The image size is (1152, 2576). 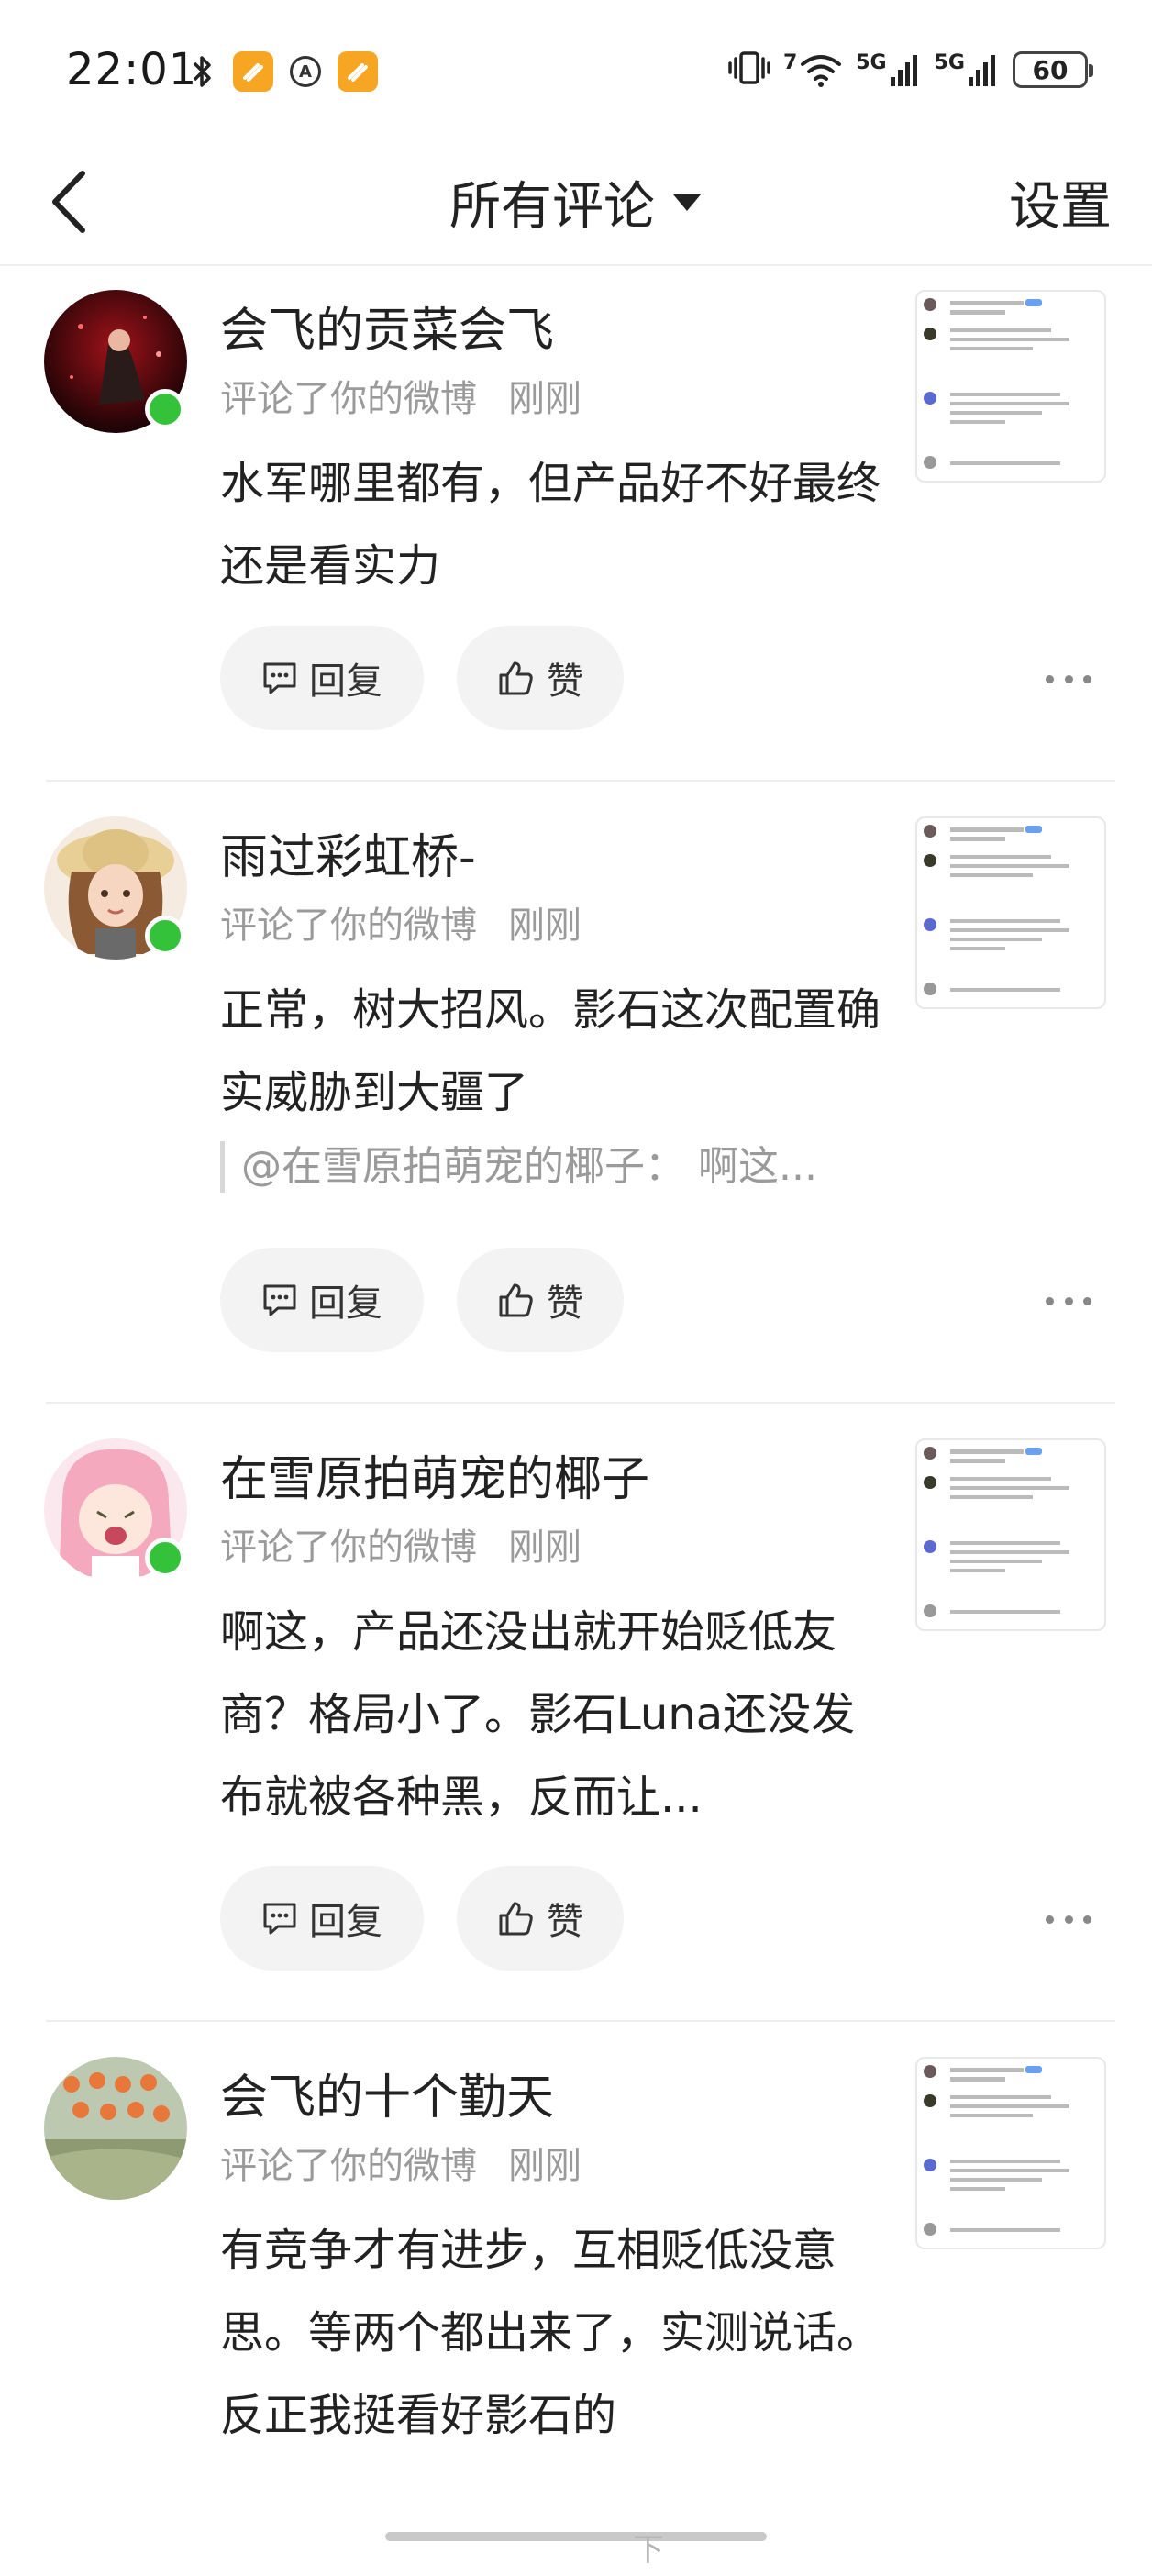 What do you see at coordinates (813, 69) in the screenshot?
I see `wifi-icon: 7` at bounding box center [813, 69].